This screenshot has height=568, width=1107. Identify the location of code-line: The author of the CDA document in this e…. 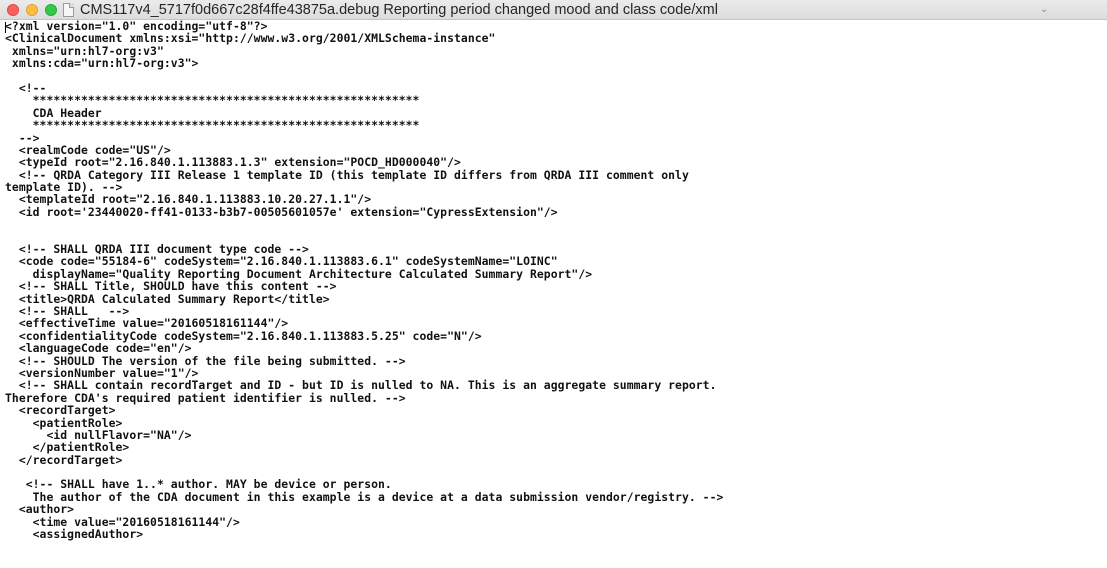
(556, 496).